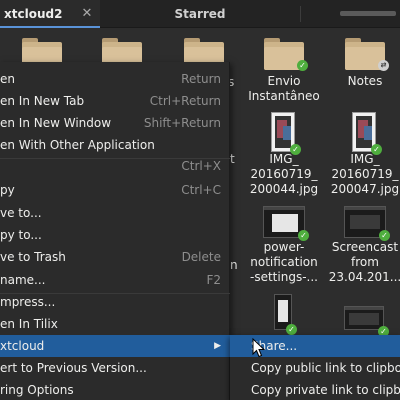 The image size is (400, 400). Describe the element at coordinates (185, 101) in the screenshot. I see `shortcut-label: Ctrl+Return` at that location.